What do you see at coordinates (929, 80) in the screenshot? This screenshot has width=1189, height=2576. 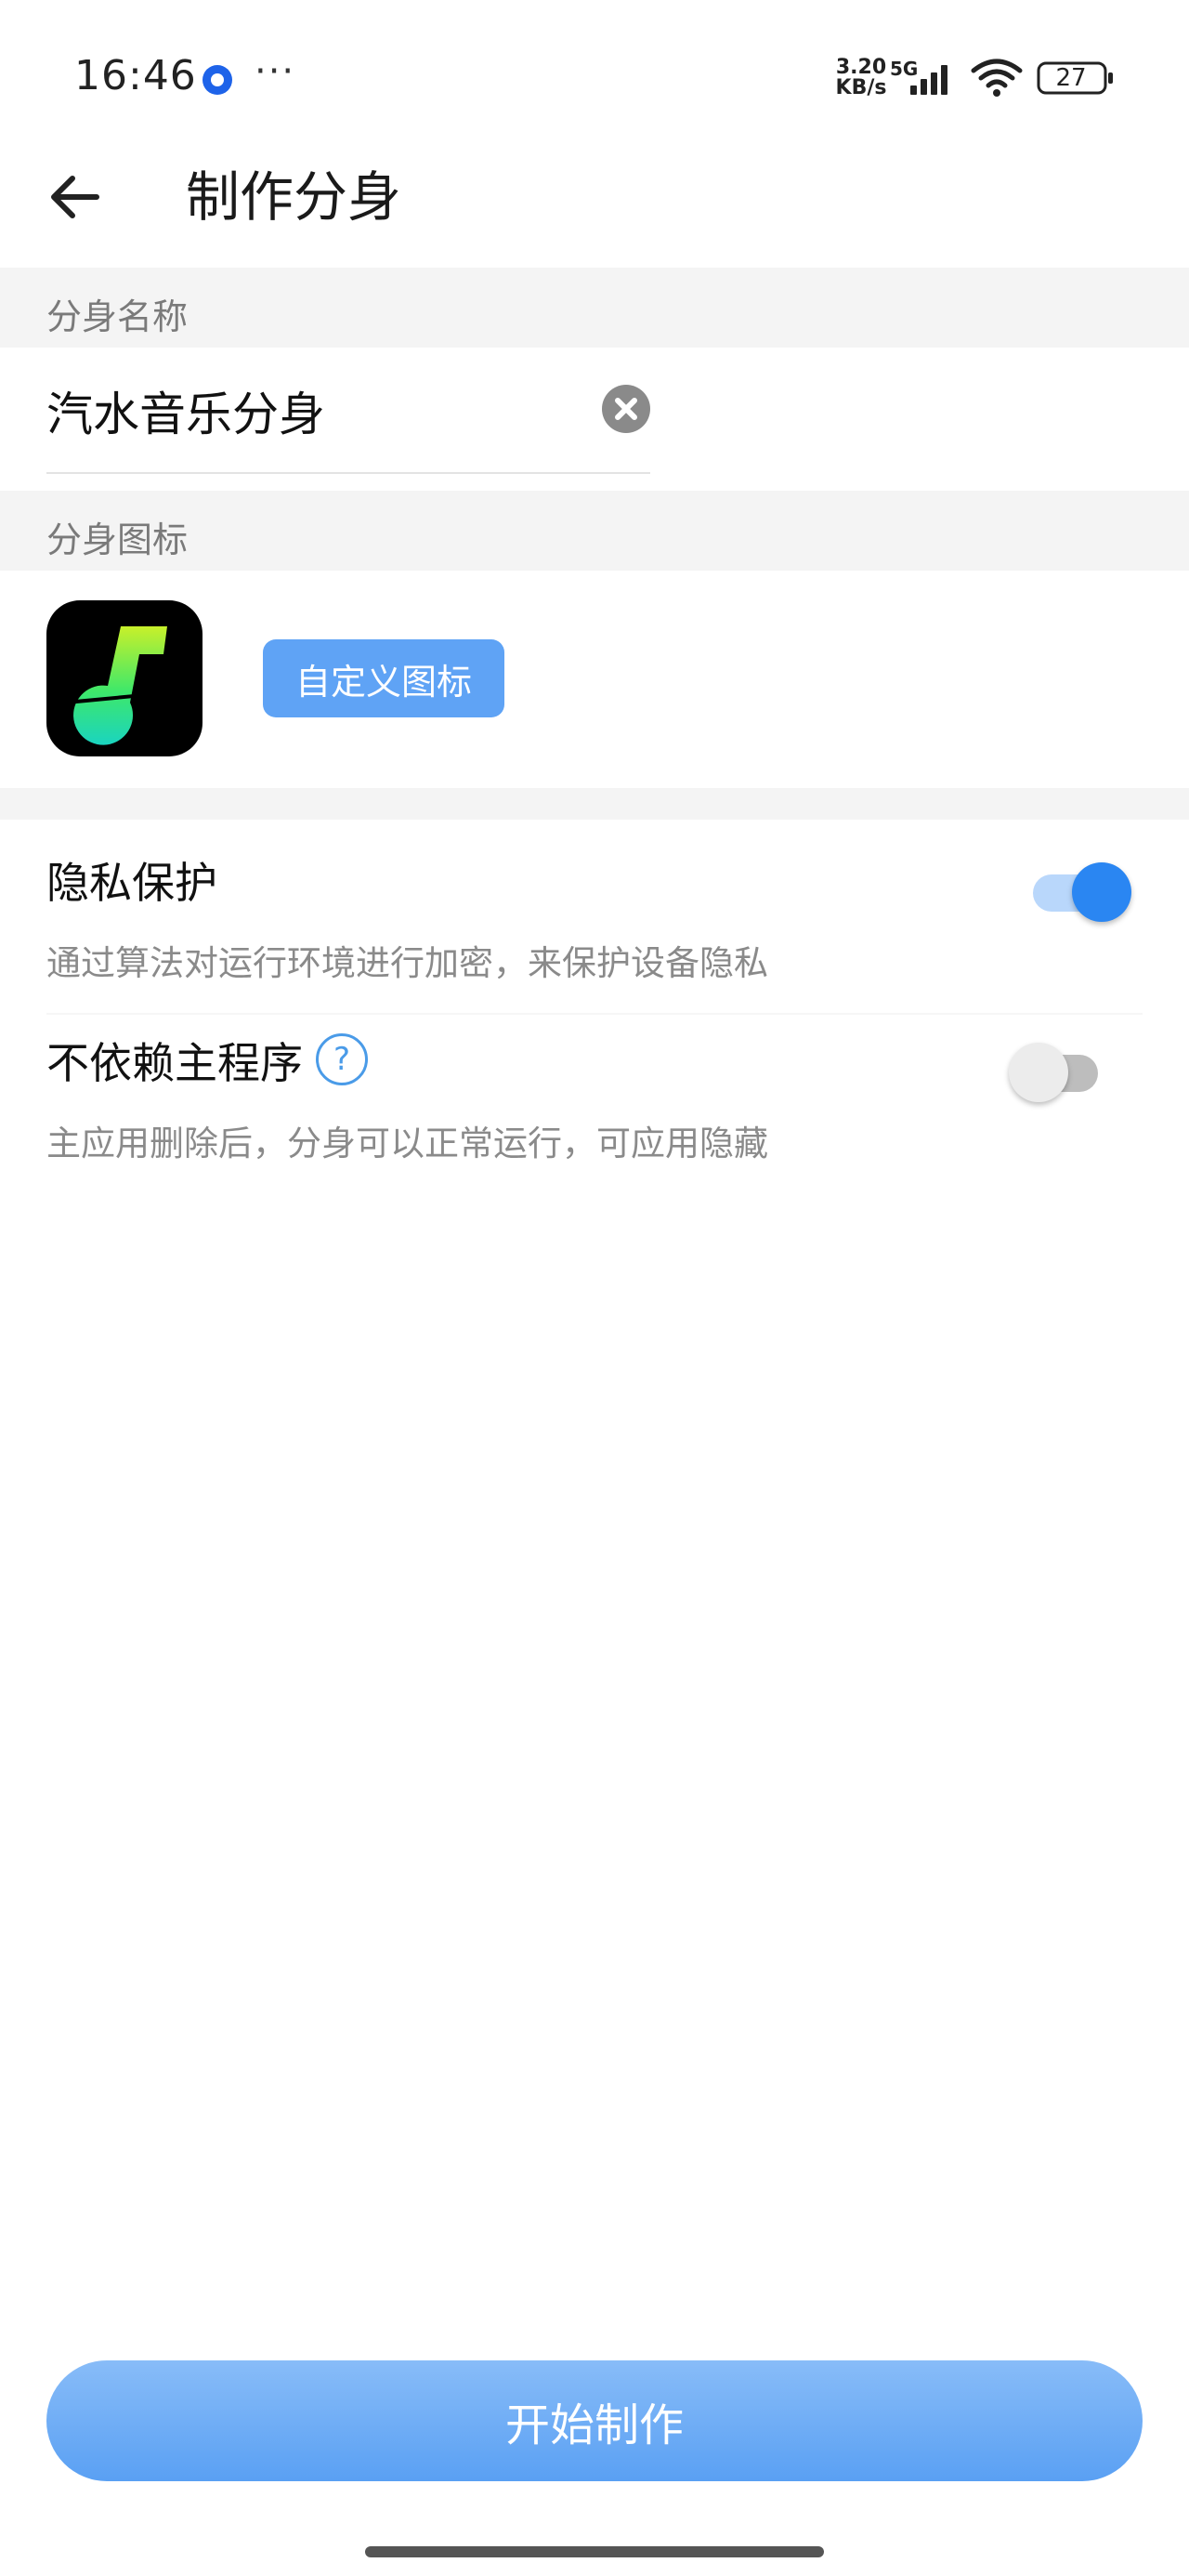 I see `signal-icon` at bounding box center [929, 80].